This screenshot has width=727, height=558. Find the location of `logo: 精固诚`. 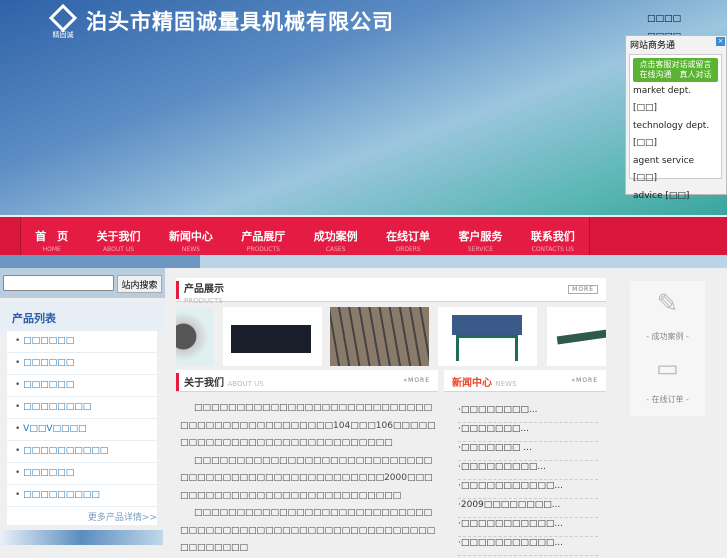

logo: 精固诚 is located at coordinates (63, 21).